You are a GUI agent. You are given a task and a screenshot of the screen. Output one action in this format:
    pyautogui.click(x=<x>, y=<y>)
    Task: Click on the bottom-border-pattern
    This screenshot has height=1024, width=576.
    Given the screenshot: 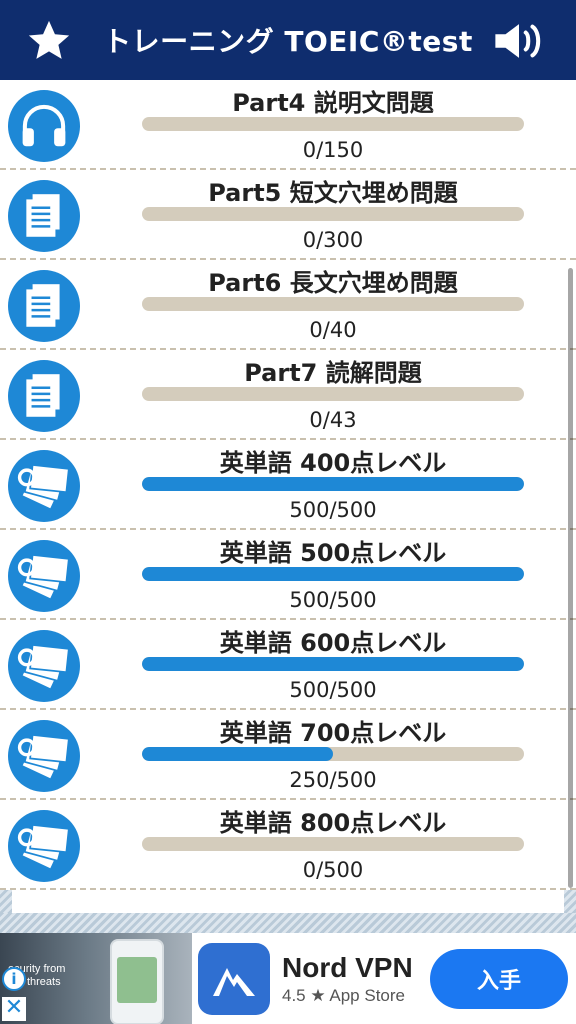 What is the action you would take?
    pyautogui.click(x=288, y=923)
    